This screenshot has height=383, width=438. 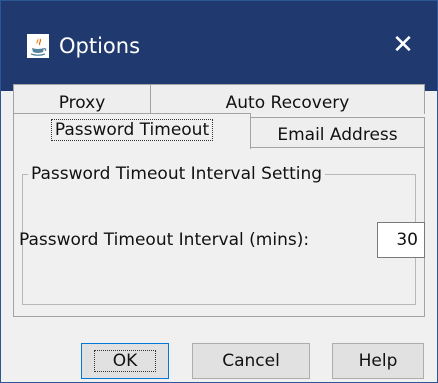 I want to click on tab-password-timeout-label: Password Timeout, so click(x=132, y=130).